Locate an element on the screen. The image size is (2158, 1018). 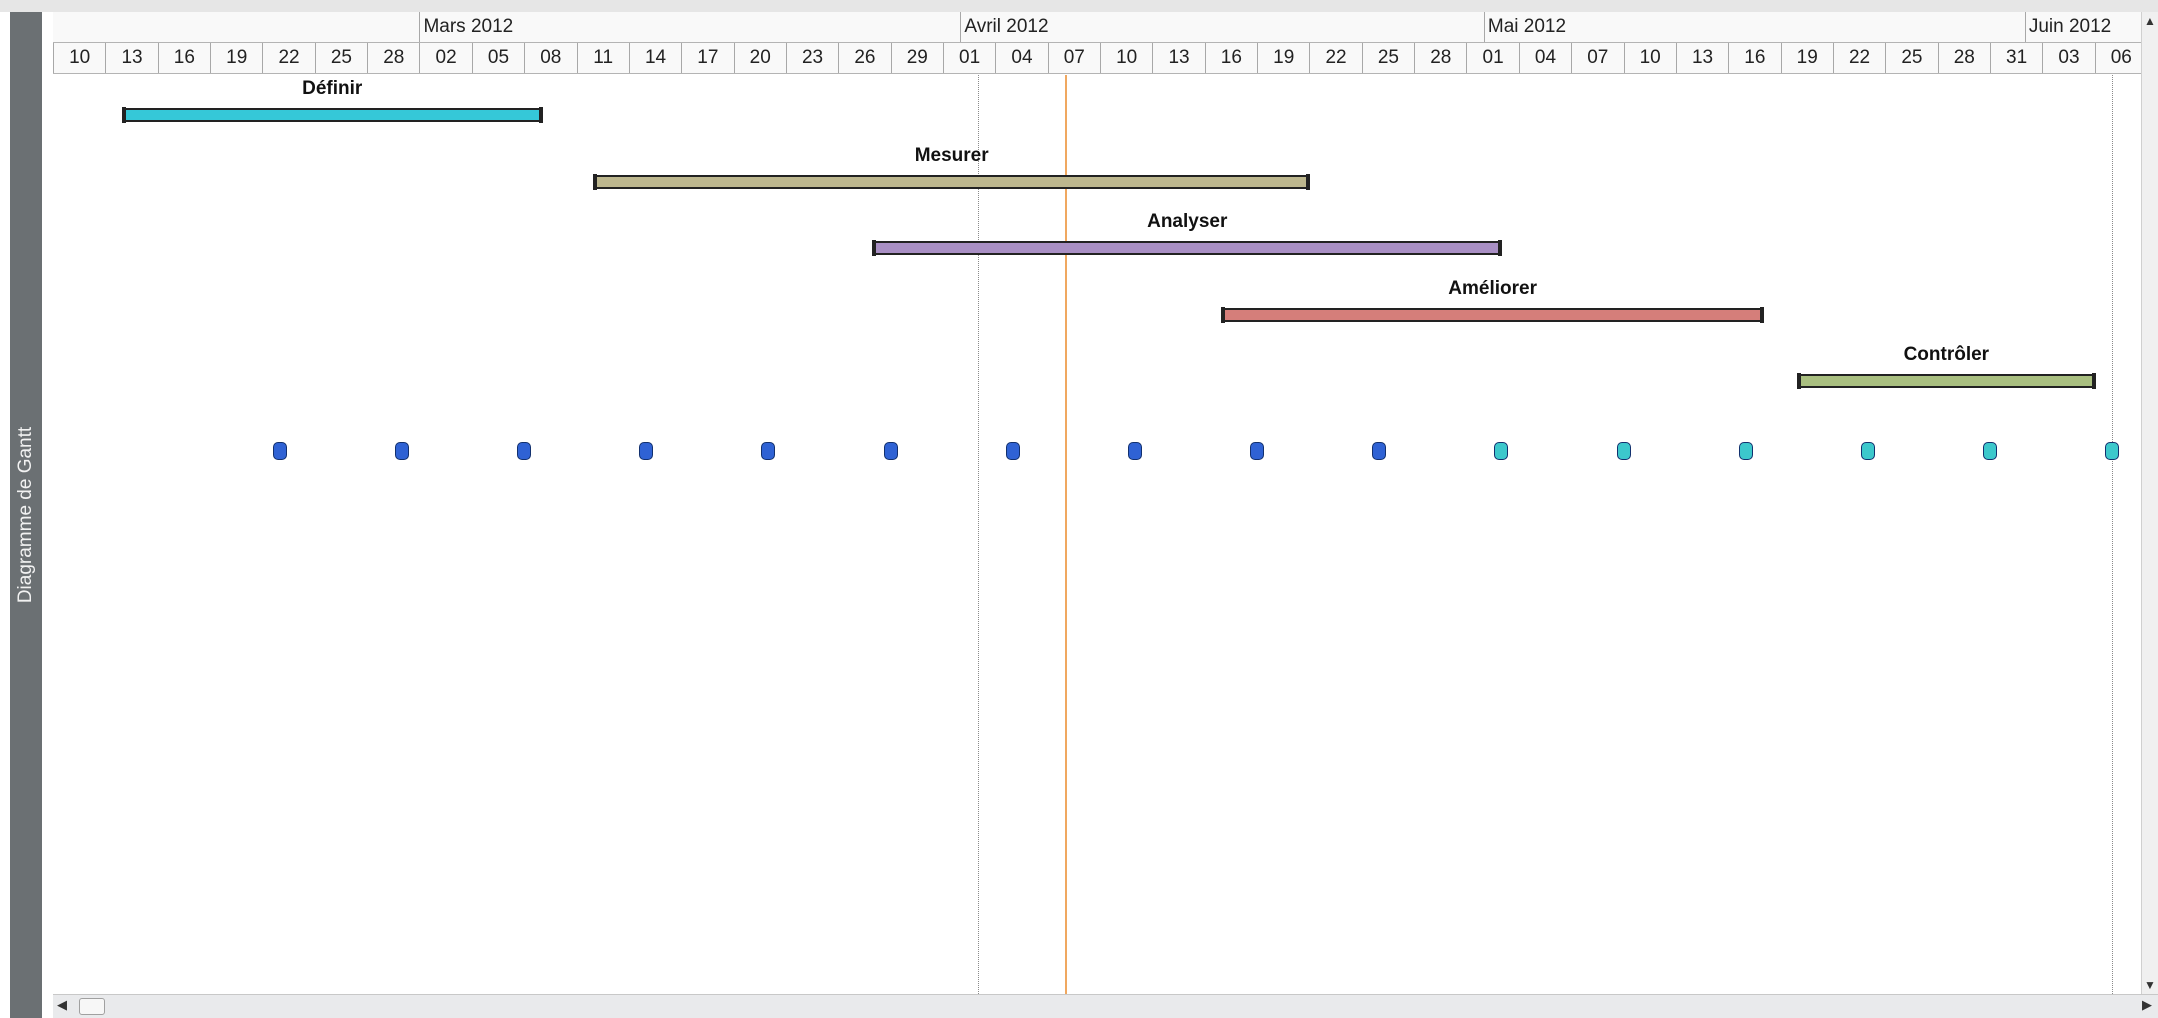
current-date-line is located at coordinates (1066, 534).